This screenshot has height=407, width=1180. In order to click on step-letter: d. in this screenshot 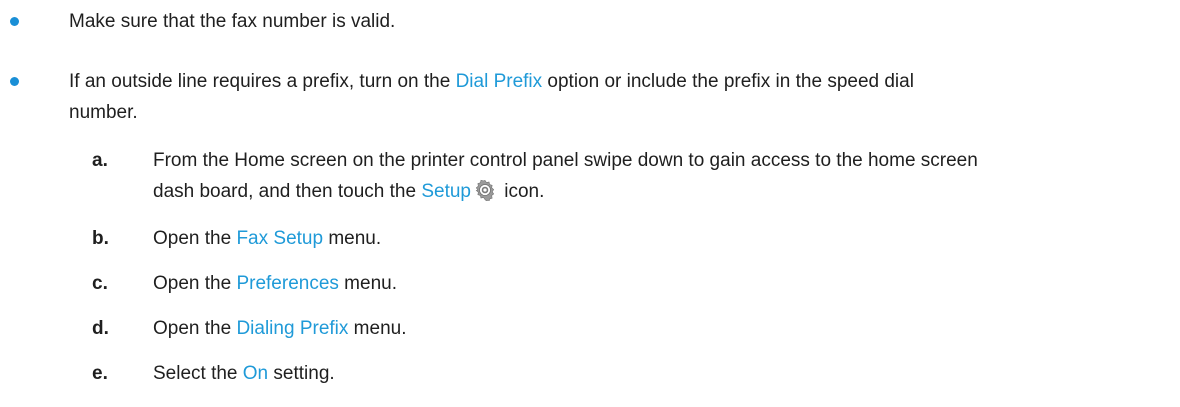, I will do `click(100, 328)`.